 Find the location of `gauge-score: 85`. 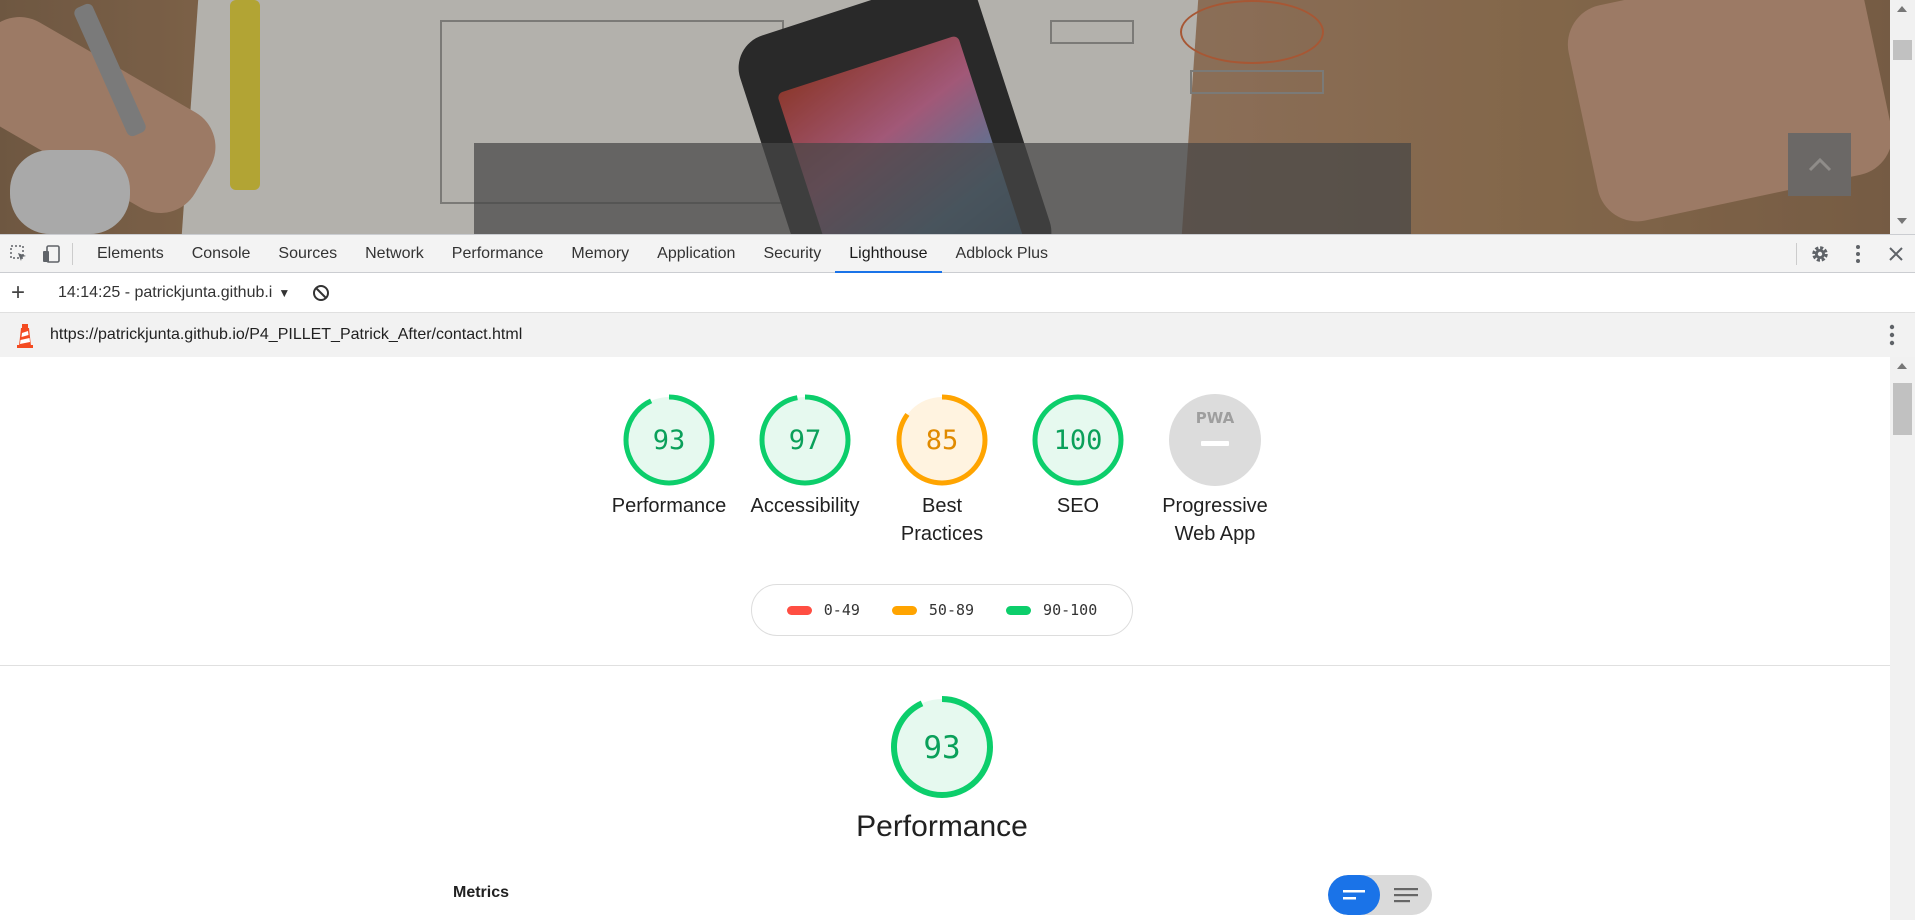

gauge-score: 85 is located at coordinates (942, 440).